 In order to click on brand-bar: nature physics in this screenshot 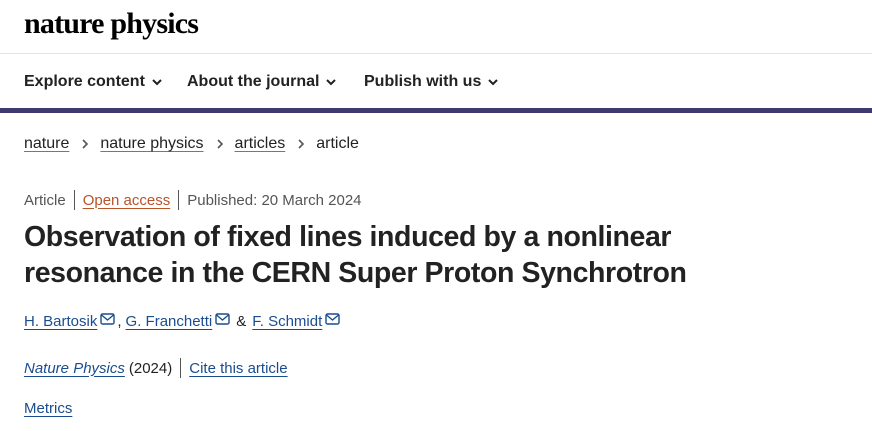, I will do `click(436, 27)`.